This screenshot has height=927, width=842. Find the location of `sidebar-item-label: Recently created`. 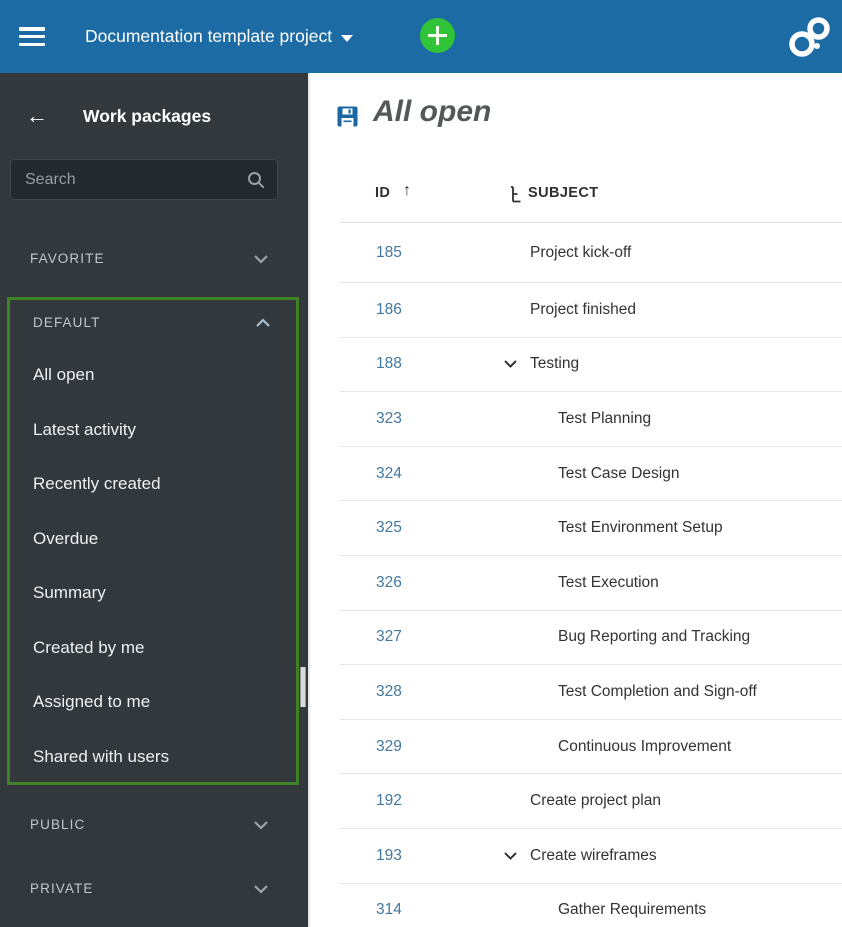

sidebar-item-label: Recently created is located at coordinates (97, 484).